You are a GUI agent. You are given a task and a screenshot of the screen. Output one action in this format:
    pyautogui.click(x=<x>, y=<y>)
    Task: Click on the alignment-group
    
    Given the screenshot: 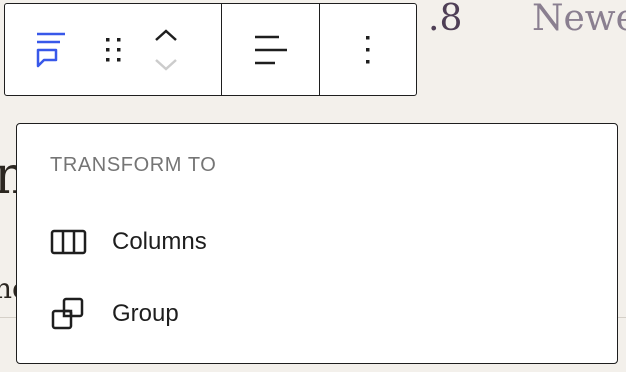 What is the action you would take?
    pyautogui.click(x=271, y=49)
    